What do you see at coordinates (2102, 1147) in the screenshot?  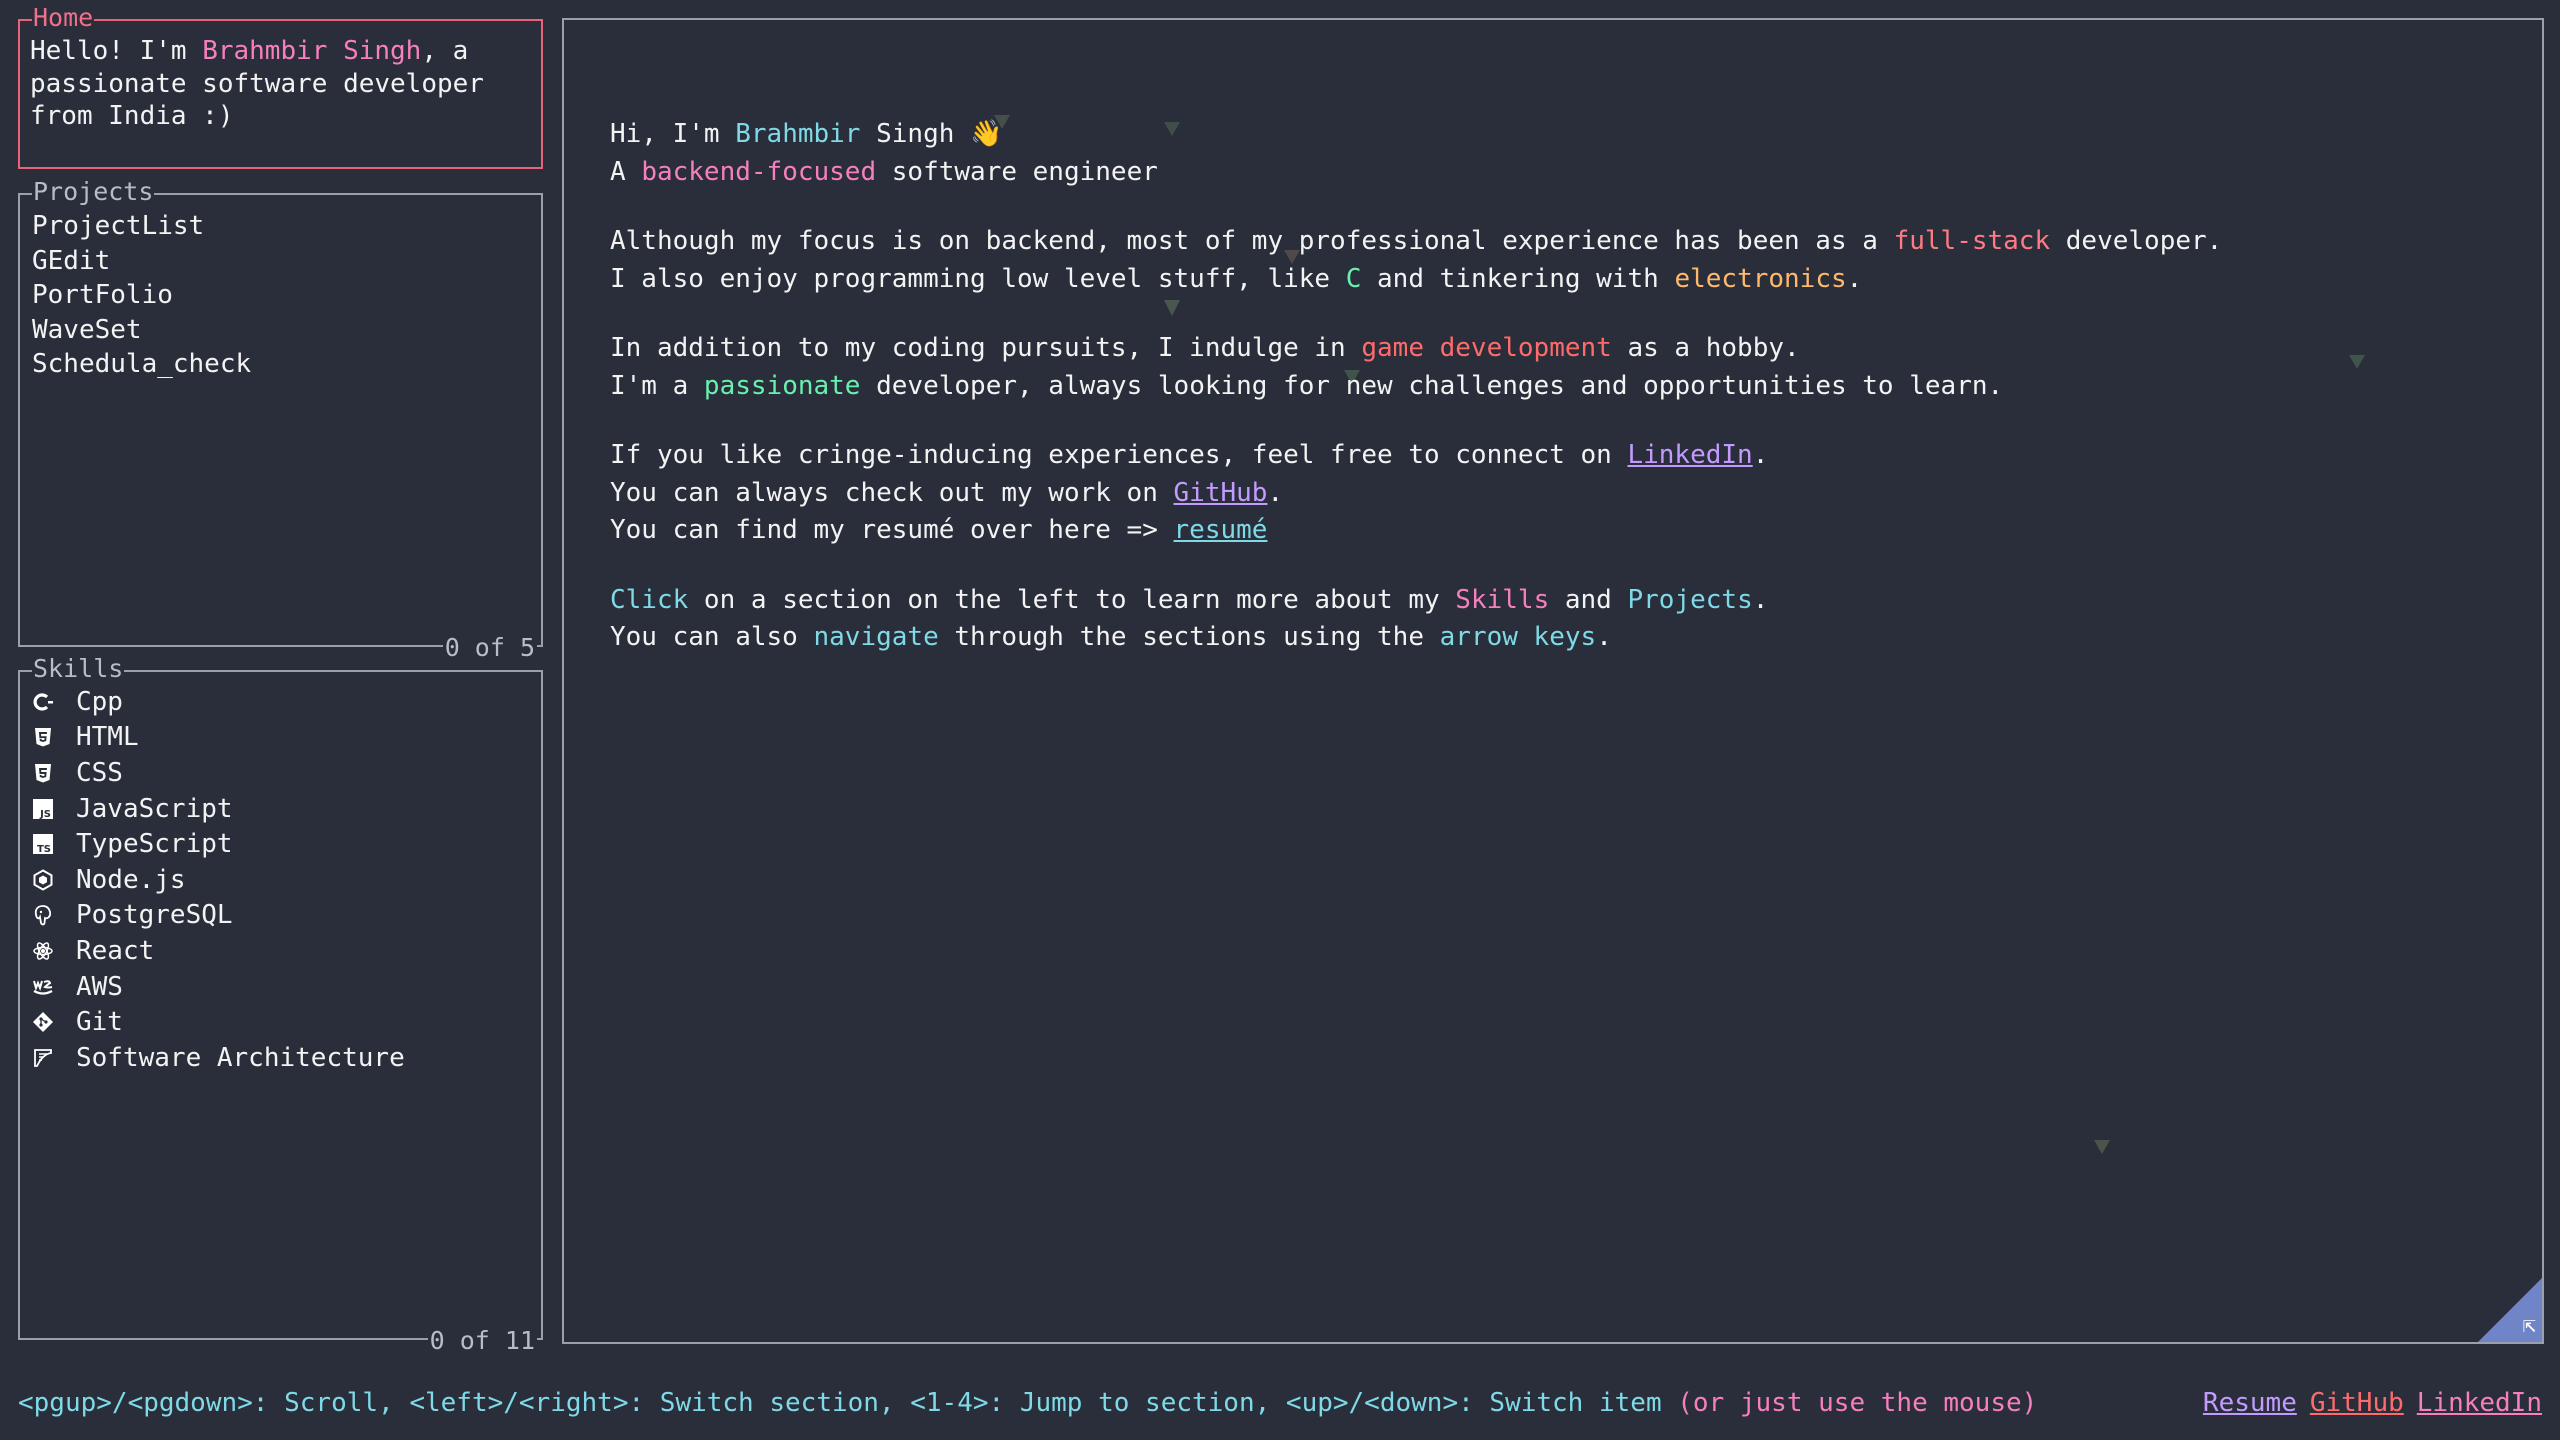 I see `background-particle` at bounding box center [2102, 1147].